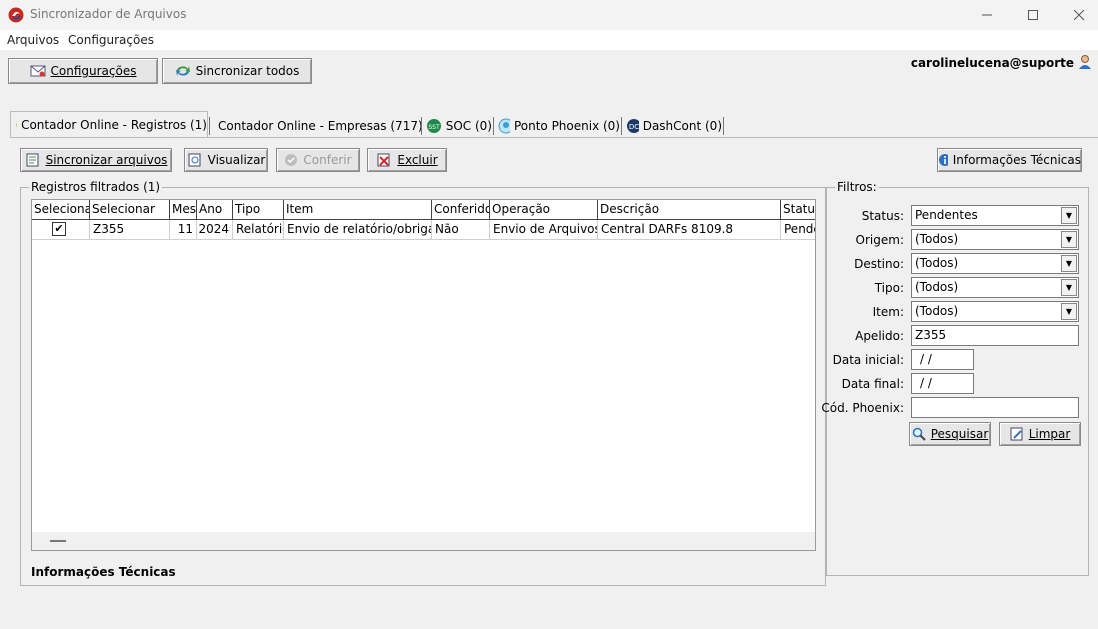 The width and height of the screenshot is (1098, 629). What do you see at coordinates (566, 126) in the screenshot?
I see `tab-ponto-phoenix-label: Ponto Phoenix (0)` at bounding box center [566, 126].